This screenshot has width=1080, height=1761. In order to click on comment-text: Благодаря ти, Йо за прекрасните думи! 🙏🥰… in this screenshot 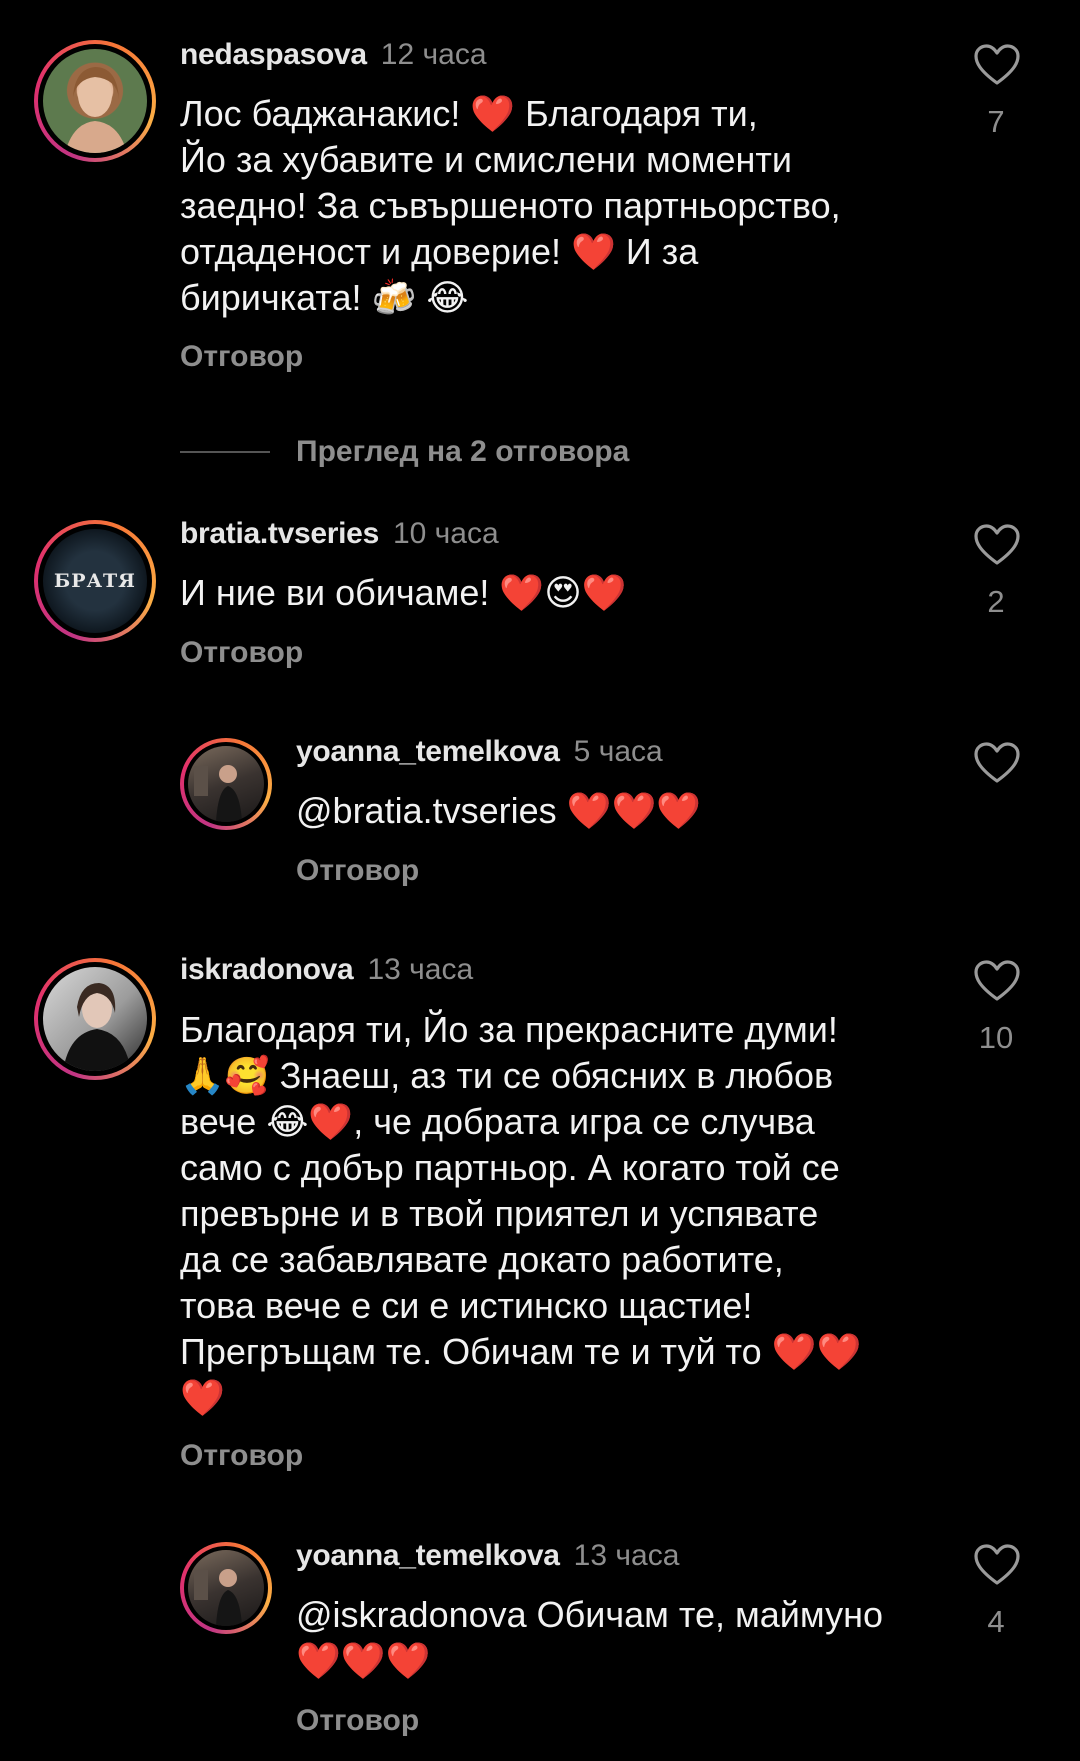, I will do `click(520, 1214)`.